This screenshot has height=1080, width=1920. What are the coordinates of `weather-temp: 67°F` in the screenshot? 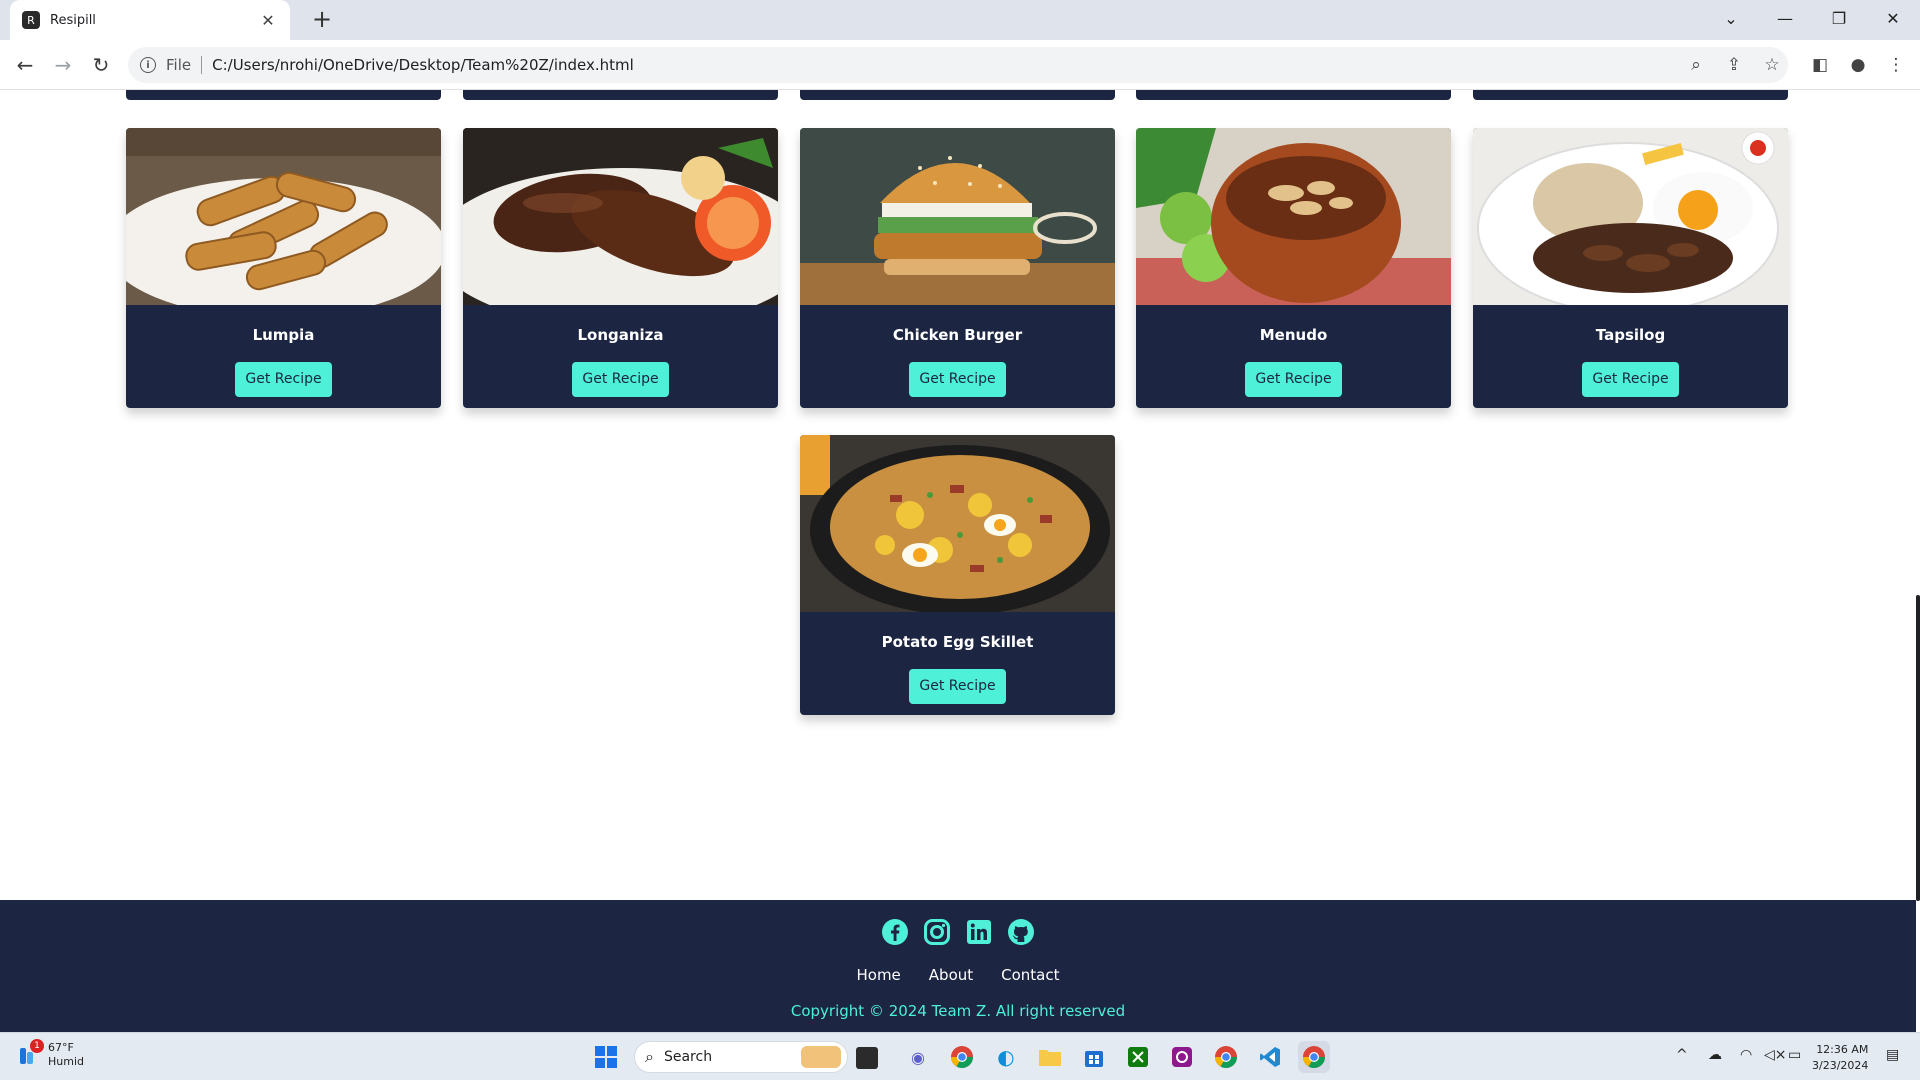 It's located at (61, 1047).